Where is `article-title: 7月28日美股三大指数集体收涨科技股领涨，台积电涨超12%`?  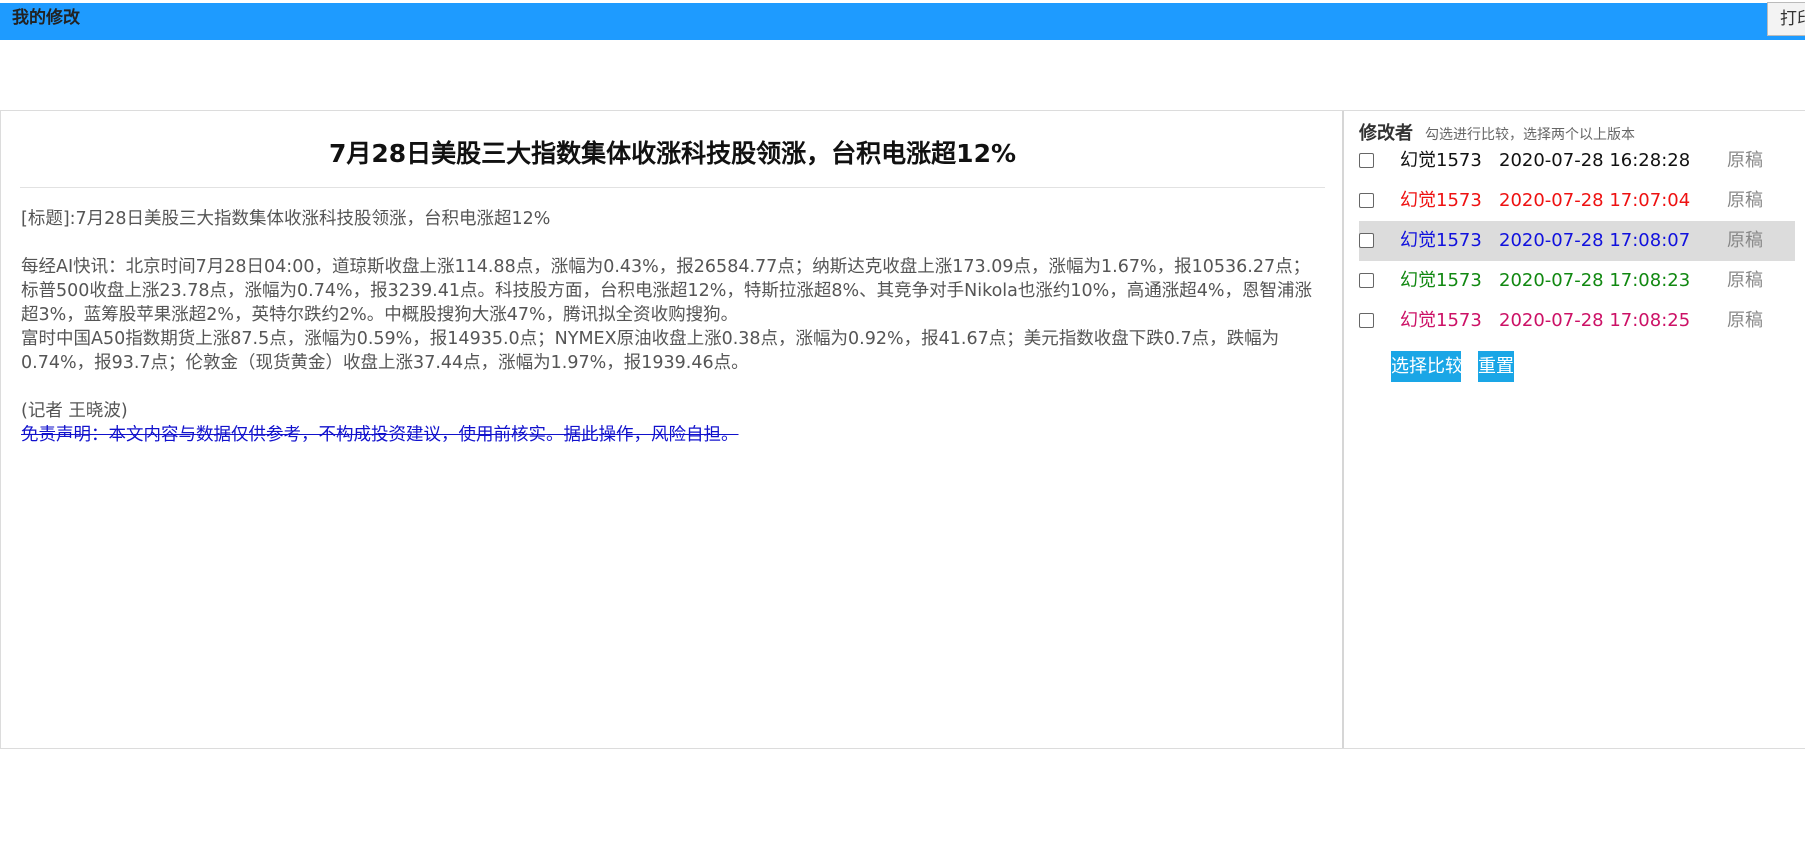
article-title: 7月28日美股三大指数集体收涨科技股领涨，台积电涨超12% is located at coordinates (672, 153).